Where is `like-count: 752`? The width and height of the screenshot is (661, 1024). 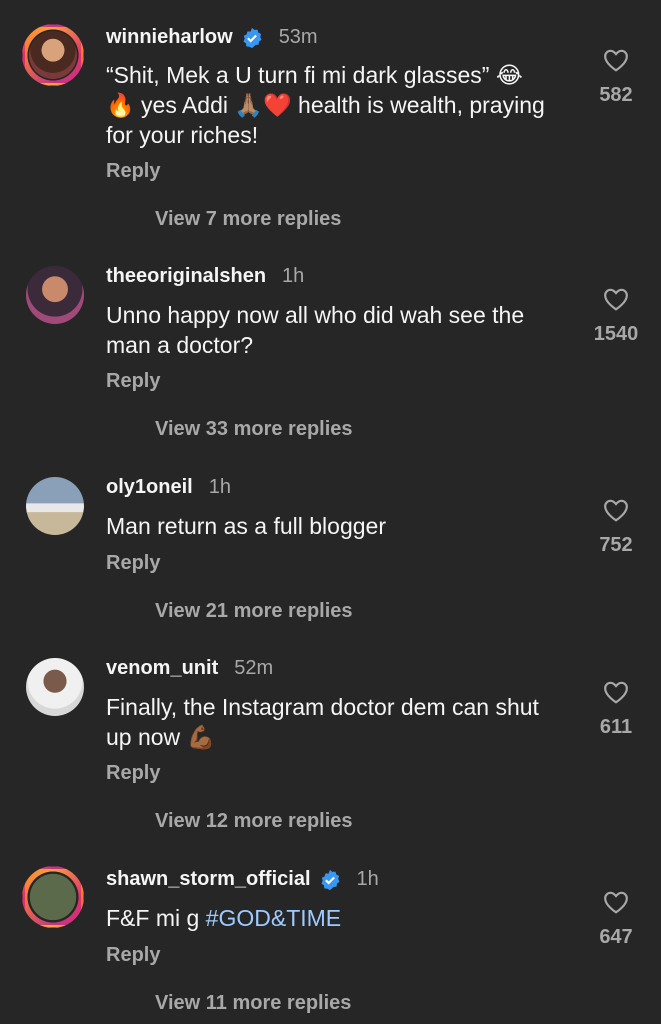
like-count: 752 is located at coordinates (616, 545).